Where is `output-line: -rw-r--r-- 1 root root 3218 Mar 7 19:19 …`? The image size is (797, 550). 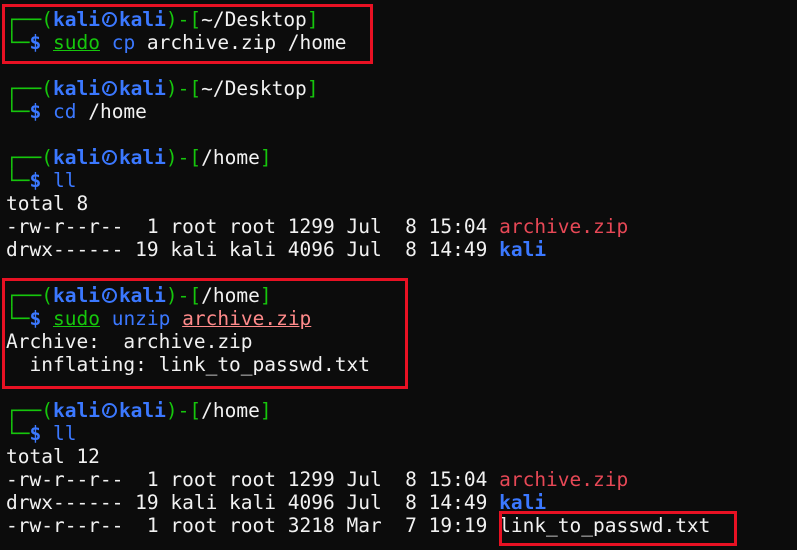 output-line: -rw-r--r-- 1 root root 3218 Mar 7 19:19 … is located at coordinates (358, 525).